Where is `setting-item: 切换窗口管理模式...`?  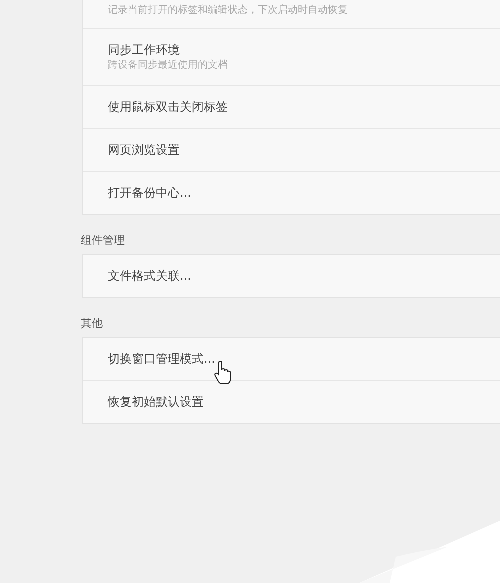
setting-item: 切换窗口管理模式... is located at coordinates (304, 359).